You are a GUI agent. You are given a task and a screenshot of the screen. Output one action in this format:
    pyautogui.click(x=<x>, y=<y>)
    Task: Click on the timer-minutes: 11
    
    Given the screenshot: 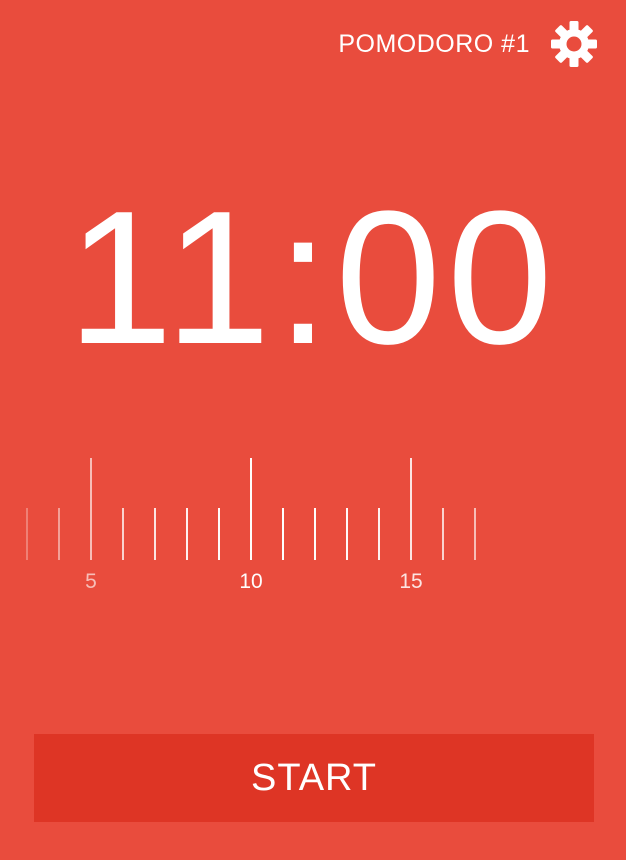 What is the action you would take?
    pyautogui.click(x=172, y=278)
    